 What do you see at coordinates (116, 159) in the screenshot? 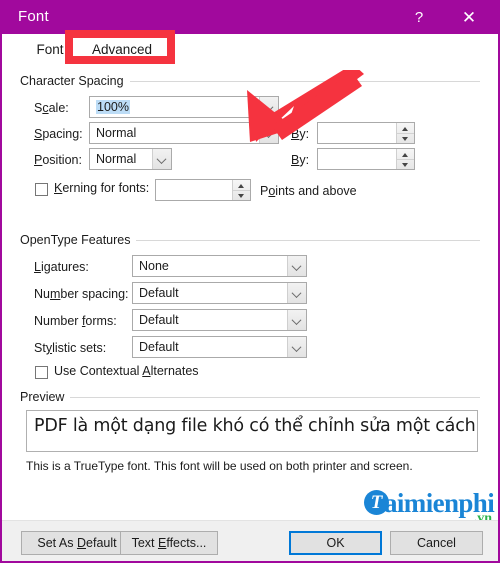
I see `position-value: Normal` at bounding box center [116, 159].